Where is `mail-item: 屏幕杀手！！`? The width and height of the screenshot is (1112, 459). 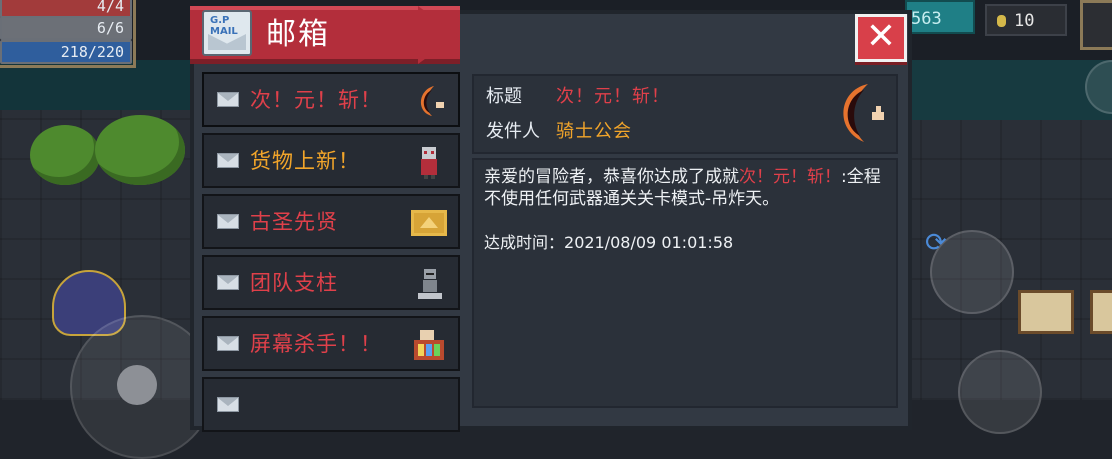
mail-item: 屏幕杀手！！ is located at coordinates (331, 343).